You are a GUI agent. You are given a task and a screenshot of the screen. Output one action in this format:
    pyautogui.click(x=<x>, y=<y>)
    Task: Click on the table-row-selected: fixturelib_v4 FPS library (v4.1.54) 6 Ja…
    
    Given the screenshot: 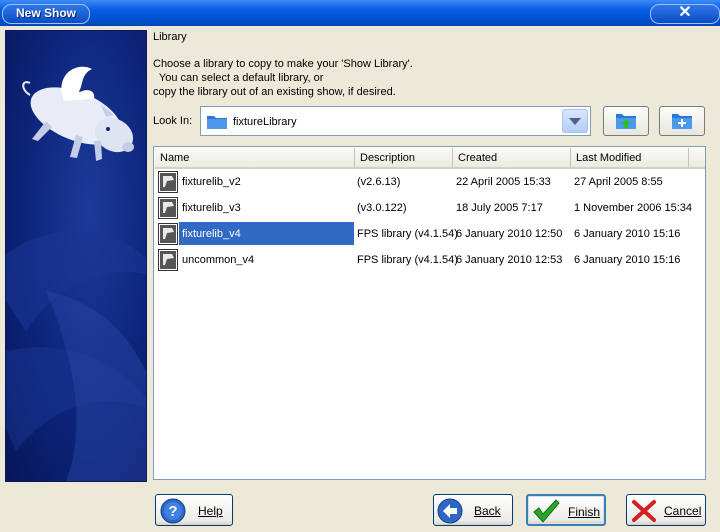 What is the action you would take?
    pyautogui.click(x=429, y=234)
    